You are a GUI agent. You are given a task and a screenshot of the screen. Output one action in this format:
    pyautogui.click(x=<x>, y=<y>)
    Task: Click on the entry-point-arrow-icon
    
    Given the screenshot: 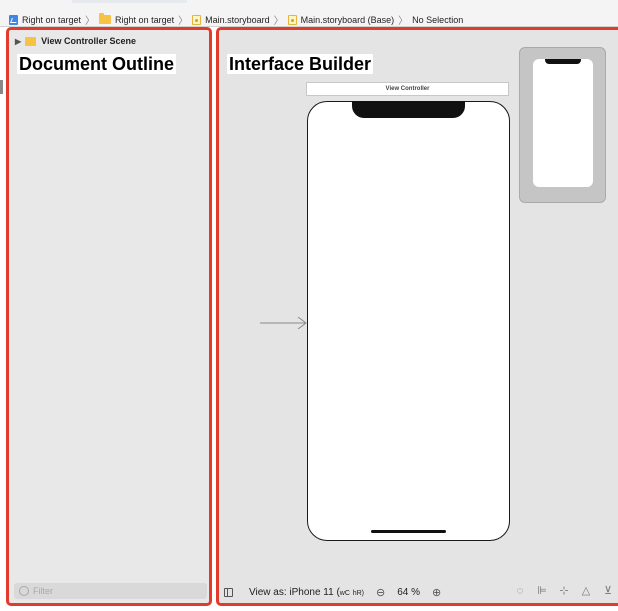 What is the action you would take?
    pyautogui.click(x=283, y=323)
    